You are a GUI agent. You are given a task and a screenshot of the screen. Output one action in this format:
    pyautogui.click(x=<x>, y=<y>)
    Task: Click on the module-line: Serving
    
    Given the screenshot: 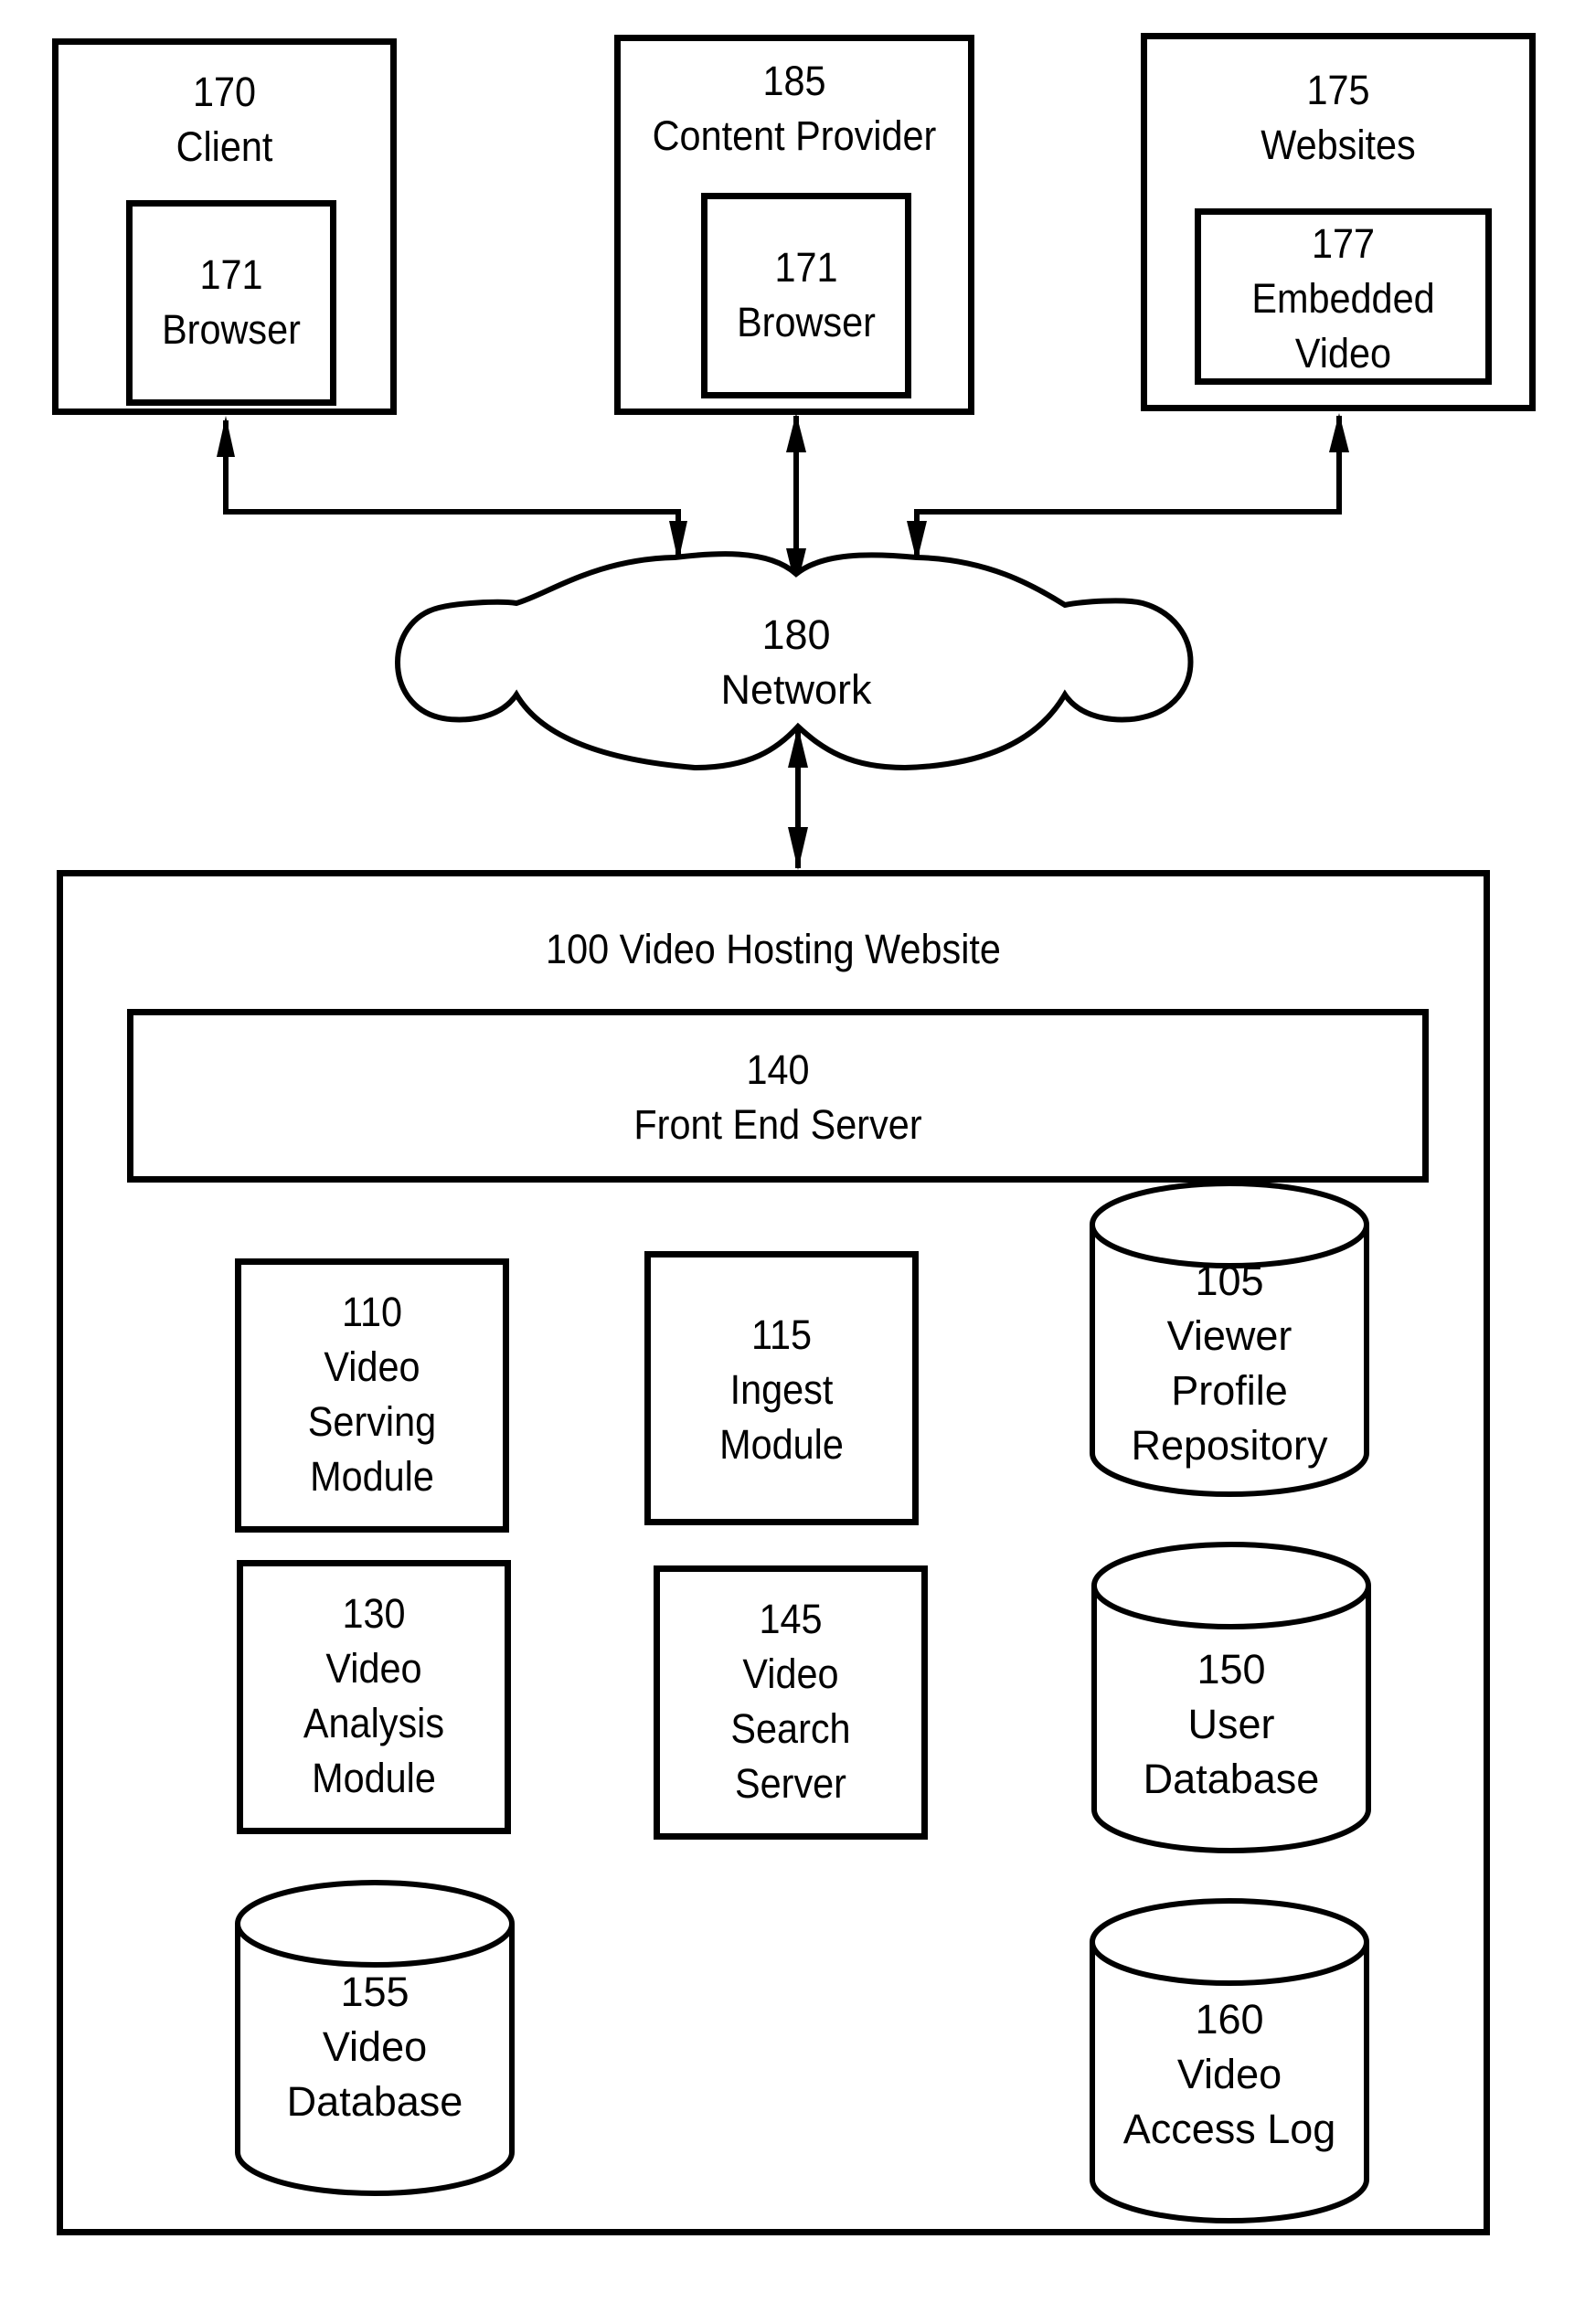 What is the action you would take?
    pyautogui.click(x=372, y=1421)
    